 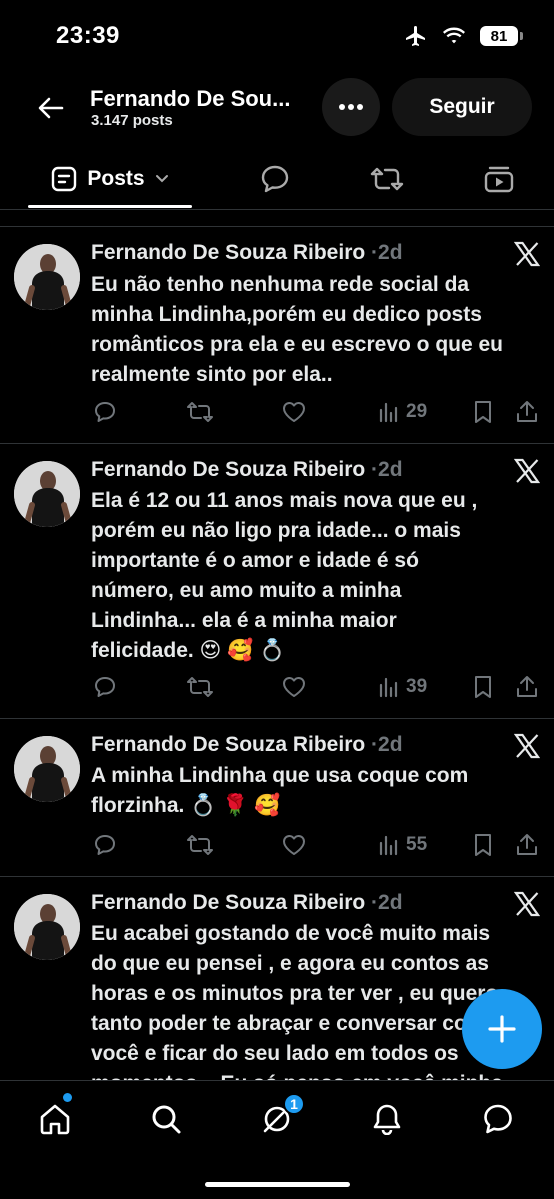 I want to click on back-button, so click(x=51, y=108).